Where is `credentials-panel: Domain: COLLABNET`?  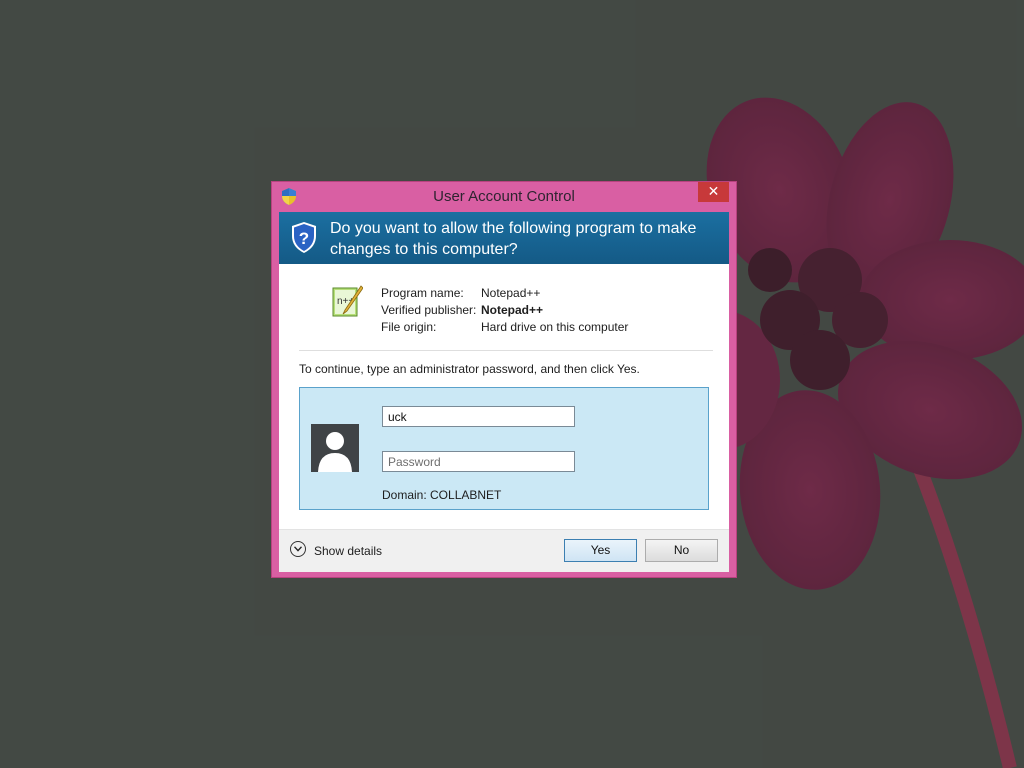 credentials-panel: Domain: COLLABNET is located at coordinates (504, 448).